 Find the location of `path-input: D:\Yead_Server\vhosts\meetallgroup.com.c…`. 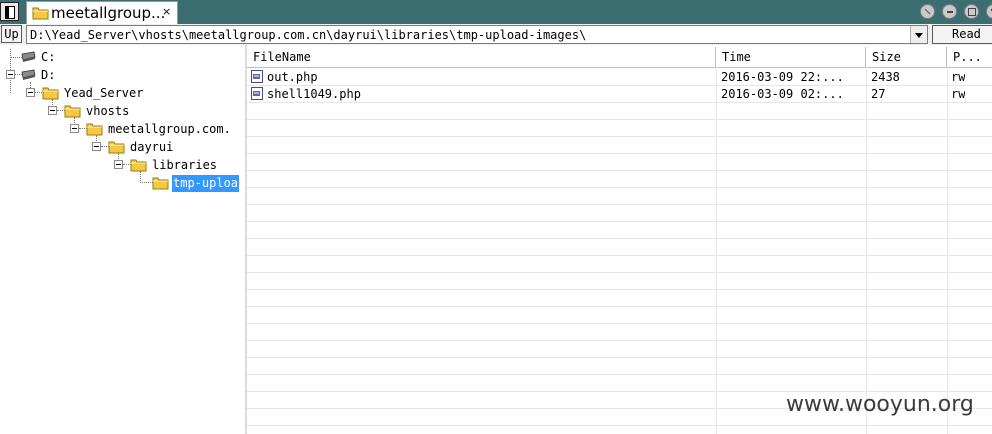

path-input: D:\Yead_Server\vhosts\meetallgroup.com.c… is located at coordinates (477, 34).